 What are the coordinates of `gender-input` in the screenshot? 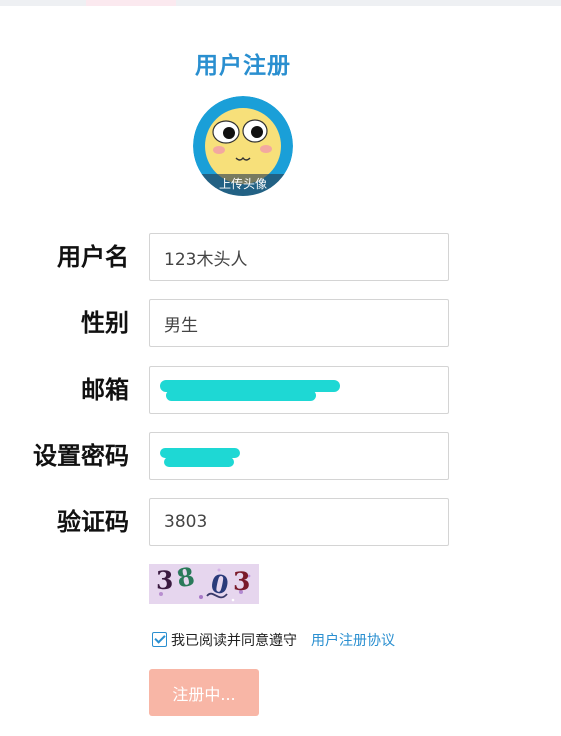 It's located at (299, 323).